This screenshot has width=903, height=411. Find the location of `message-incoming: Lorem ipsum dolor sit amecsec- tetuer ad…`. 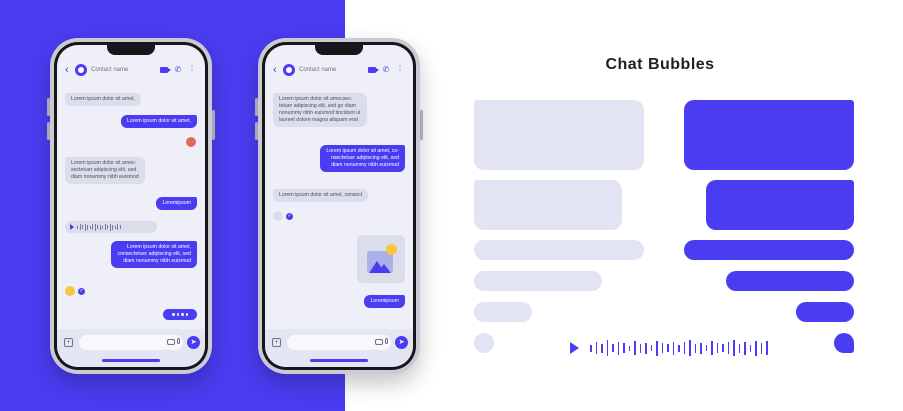

message-incoming: Lorem ipsum dolor sit amecsec- tetuer ad… is located at coordinates (320, 110).